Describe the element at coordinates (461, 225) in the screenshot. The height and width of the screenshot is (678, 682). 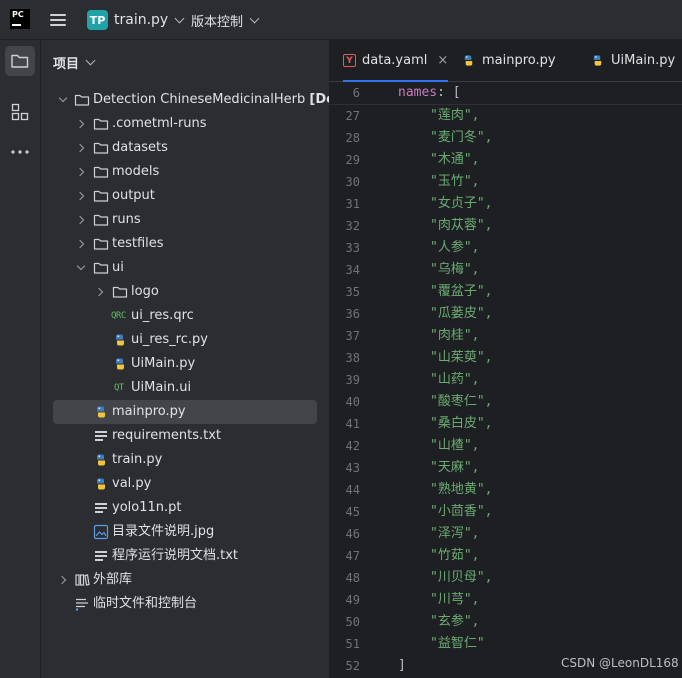
I see `yaml-string: "肉苁蓉",` at that location.